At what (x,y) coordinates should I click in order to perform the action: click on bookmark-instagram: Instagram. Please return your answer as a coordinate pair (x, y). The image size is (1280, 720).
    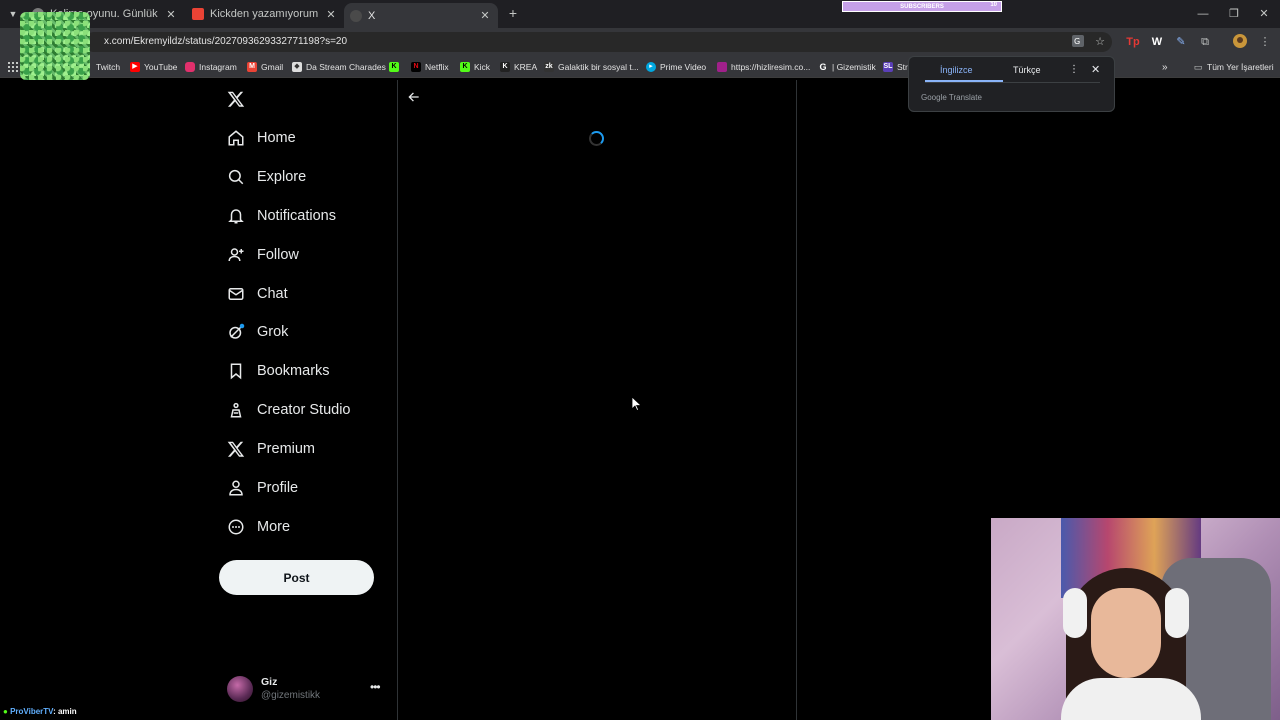
    Looking at the image, I should click on (211, 67).